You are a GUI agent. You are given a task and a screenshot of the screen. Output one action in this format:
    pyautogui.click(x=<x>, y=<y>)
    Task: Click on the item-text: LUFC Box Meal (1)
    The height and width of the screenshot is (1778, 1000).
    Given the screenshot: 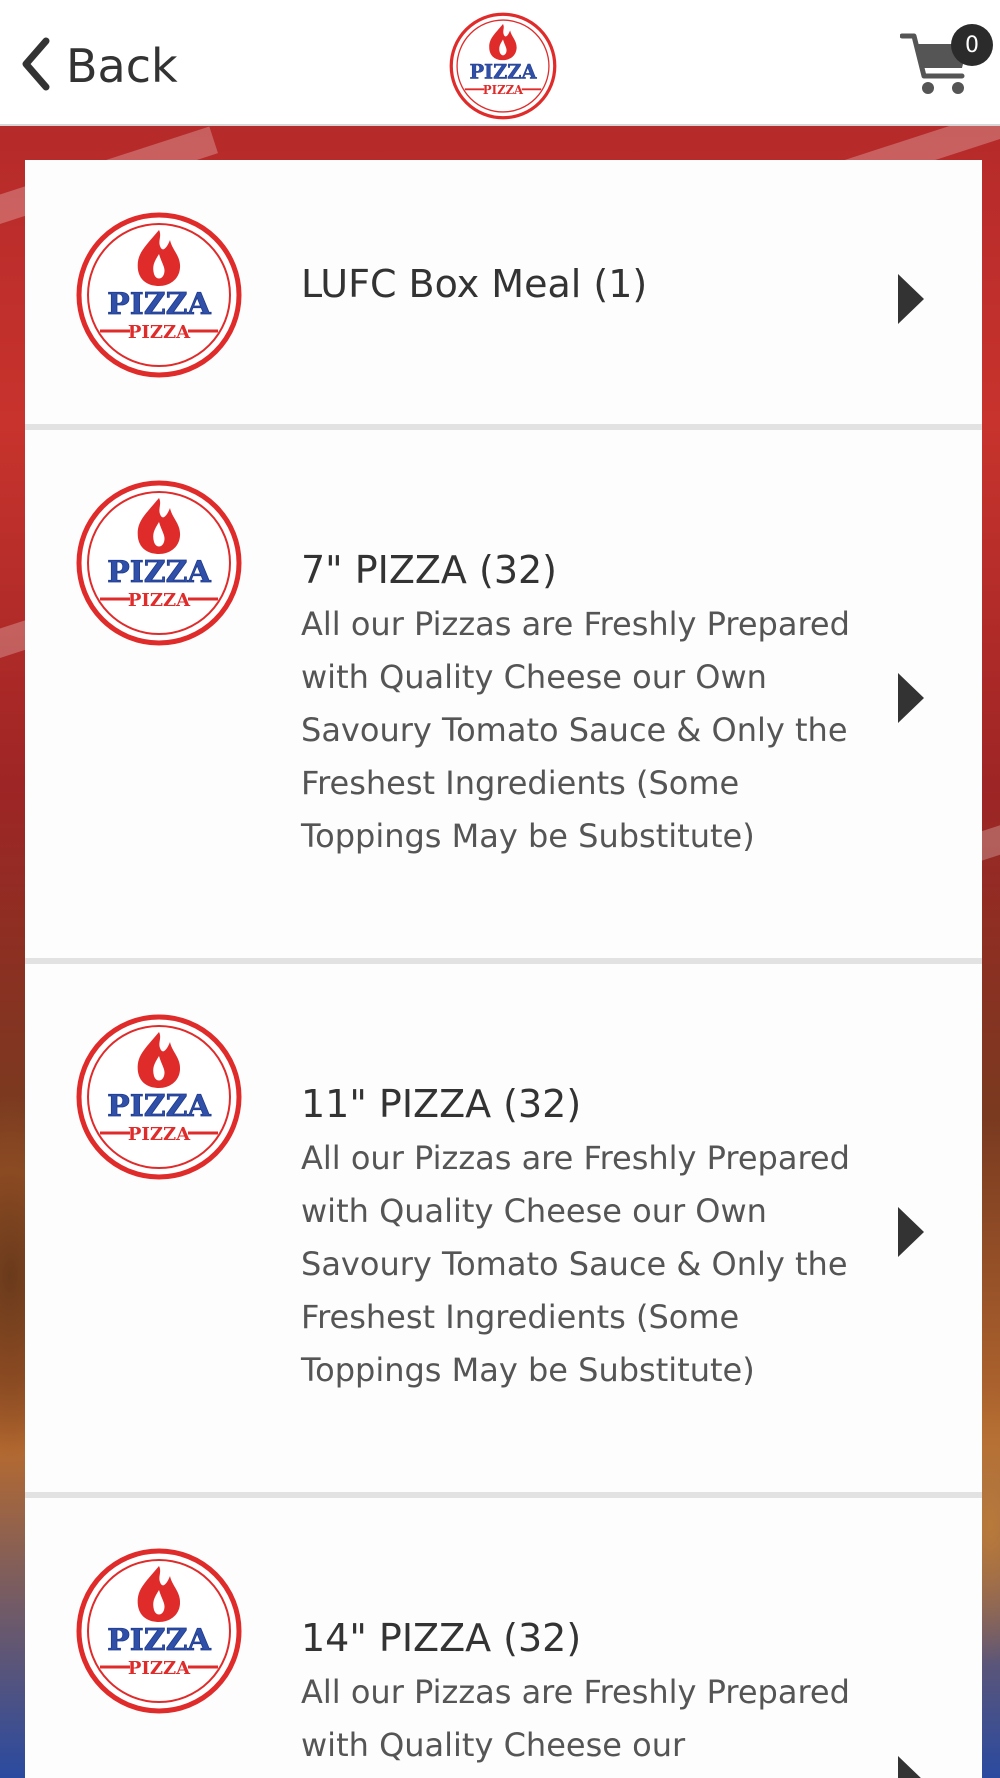 What is the action you would take?
    pyautogui.click(x=591, y=284)
    